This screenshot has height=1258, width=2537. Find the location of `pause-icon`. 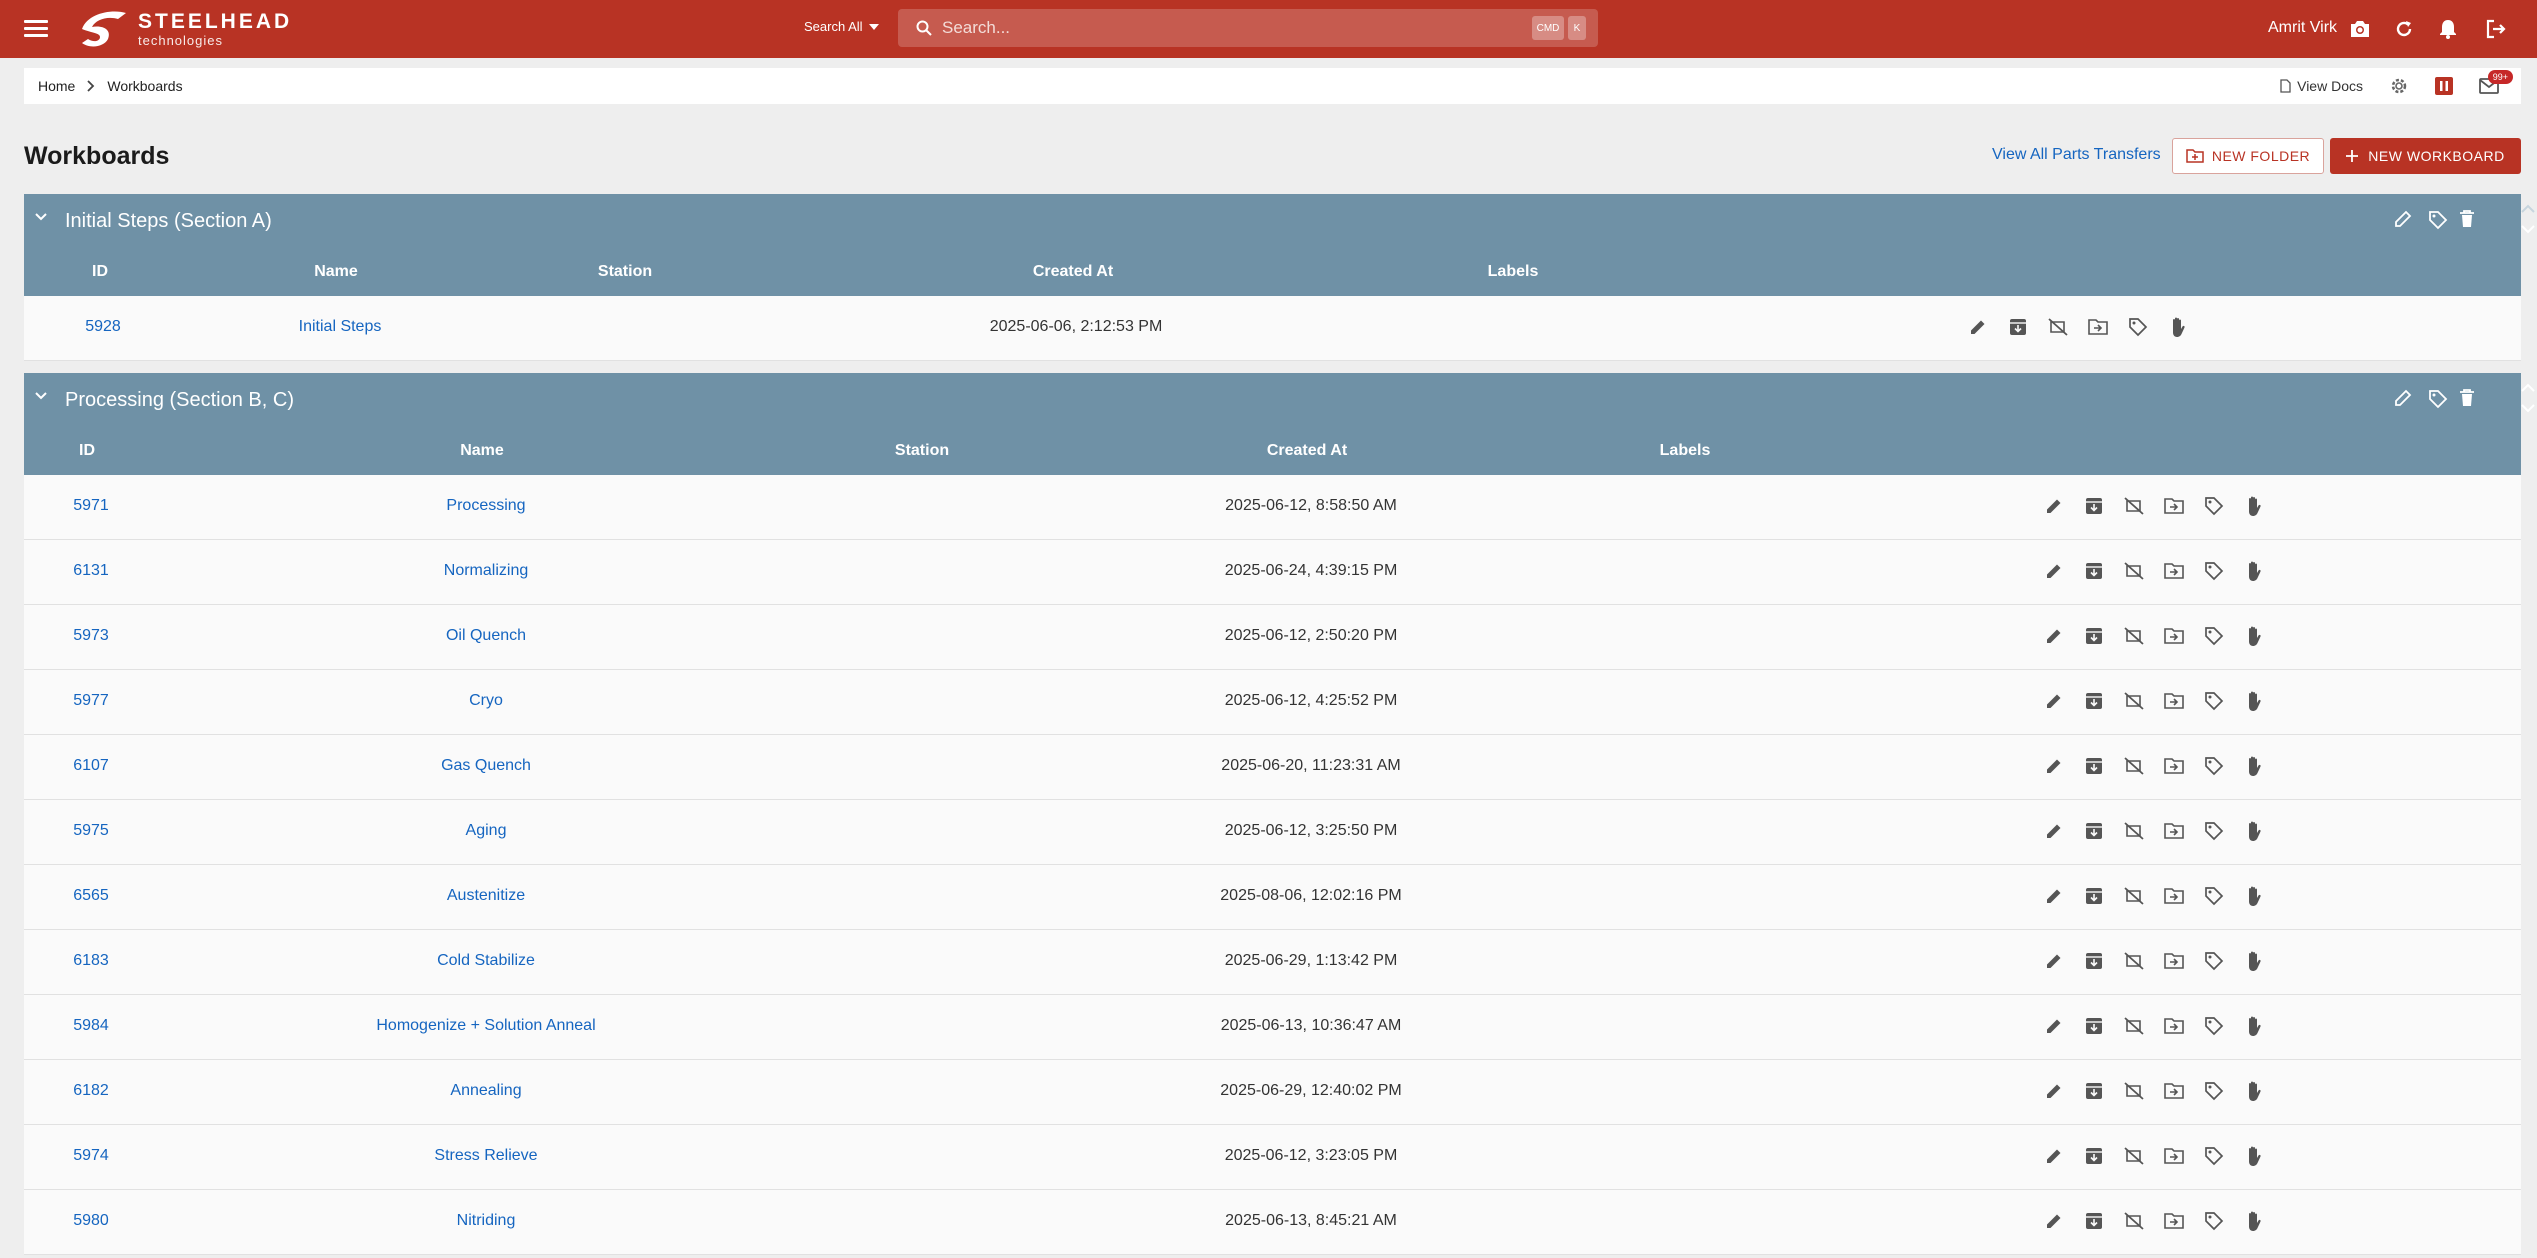

pause-icon is located at coordinates (2444, 86).